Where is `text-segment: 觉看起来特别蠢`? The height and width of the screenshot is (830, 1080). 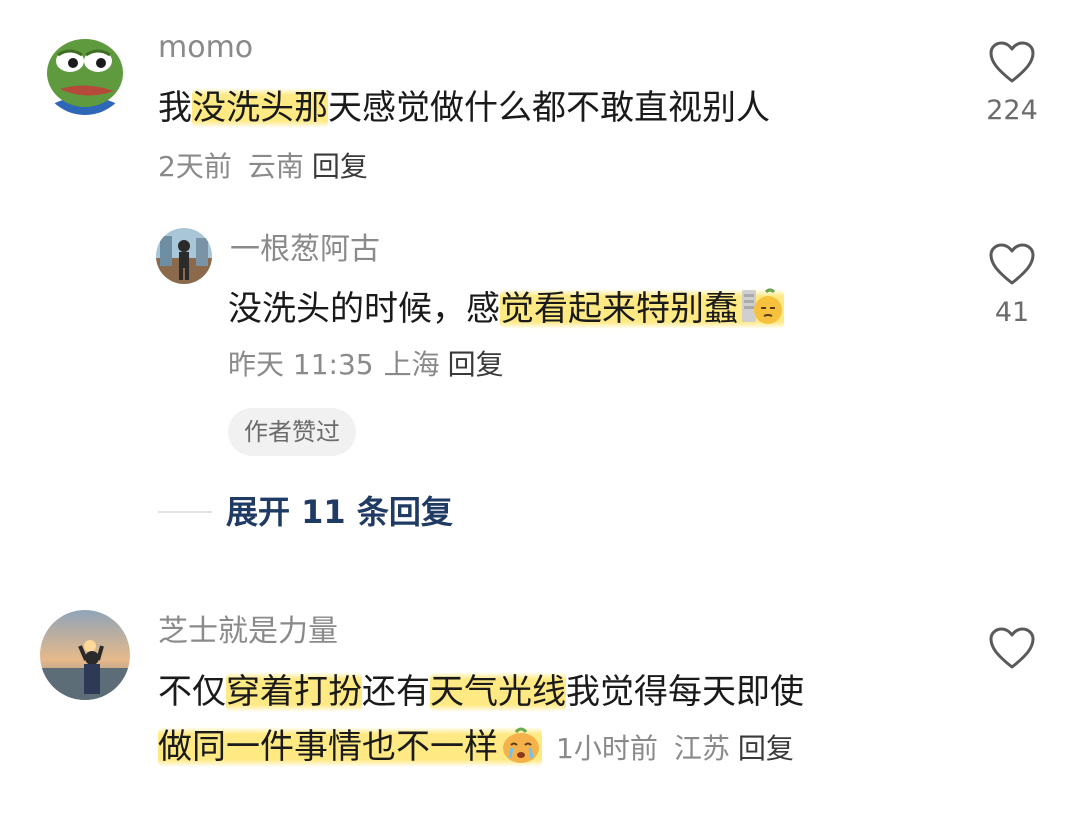
text-segment: 觉看起来特别蠢 is located at coordinates (619, 309).